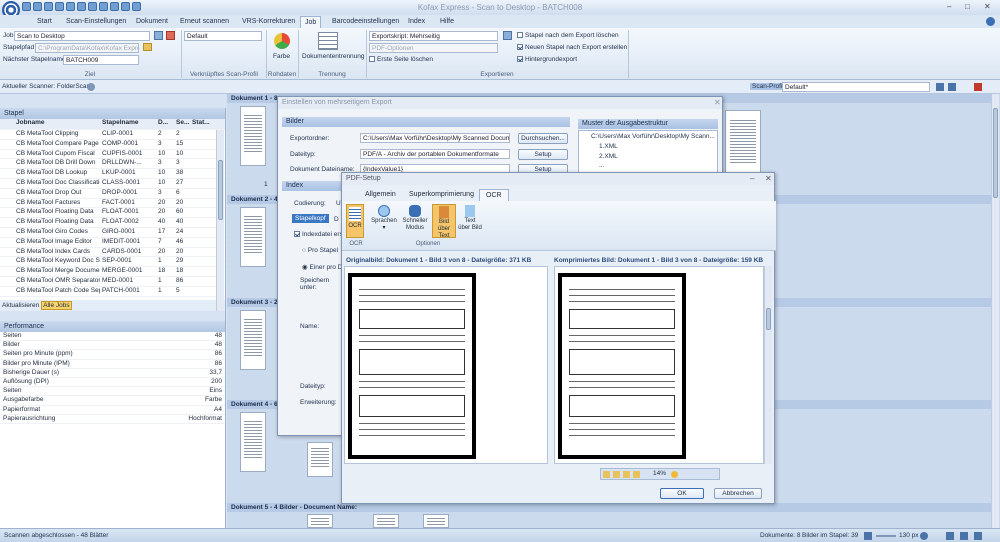  I want to click on col-stapelname: Stapelname, so click(128, 124).